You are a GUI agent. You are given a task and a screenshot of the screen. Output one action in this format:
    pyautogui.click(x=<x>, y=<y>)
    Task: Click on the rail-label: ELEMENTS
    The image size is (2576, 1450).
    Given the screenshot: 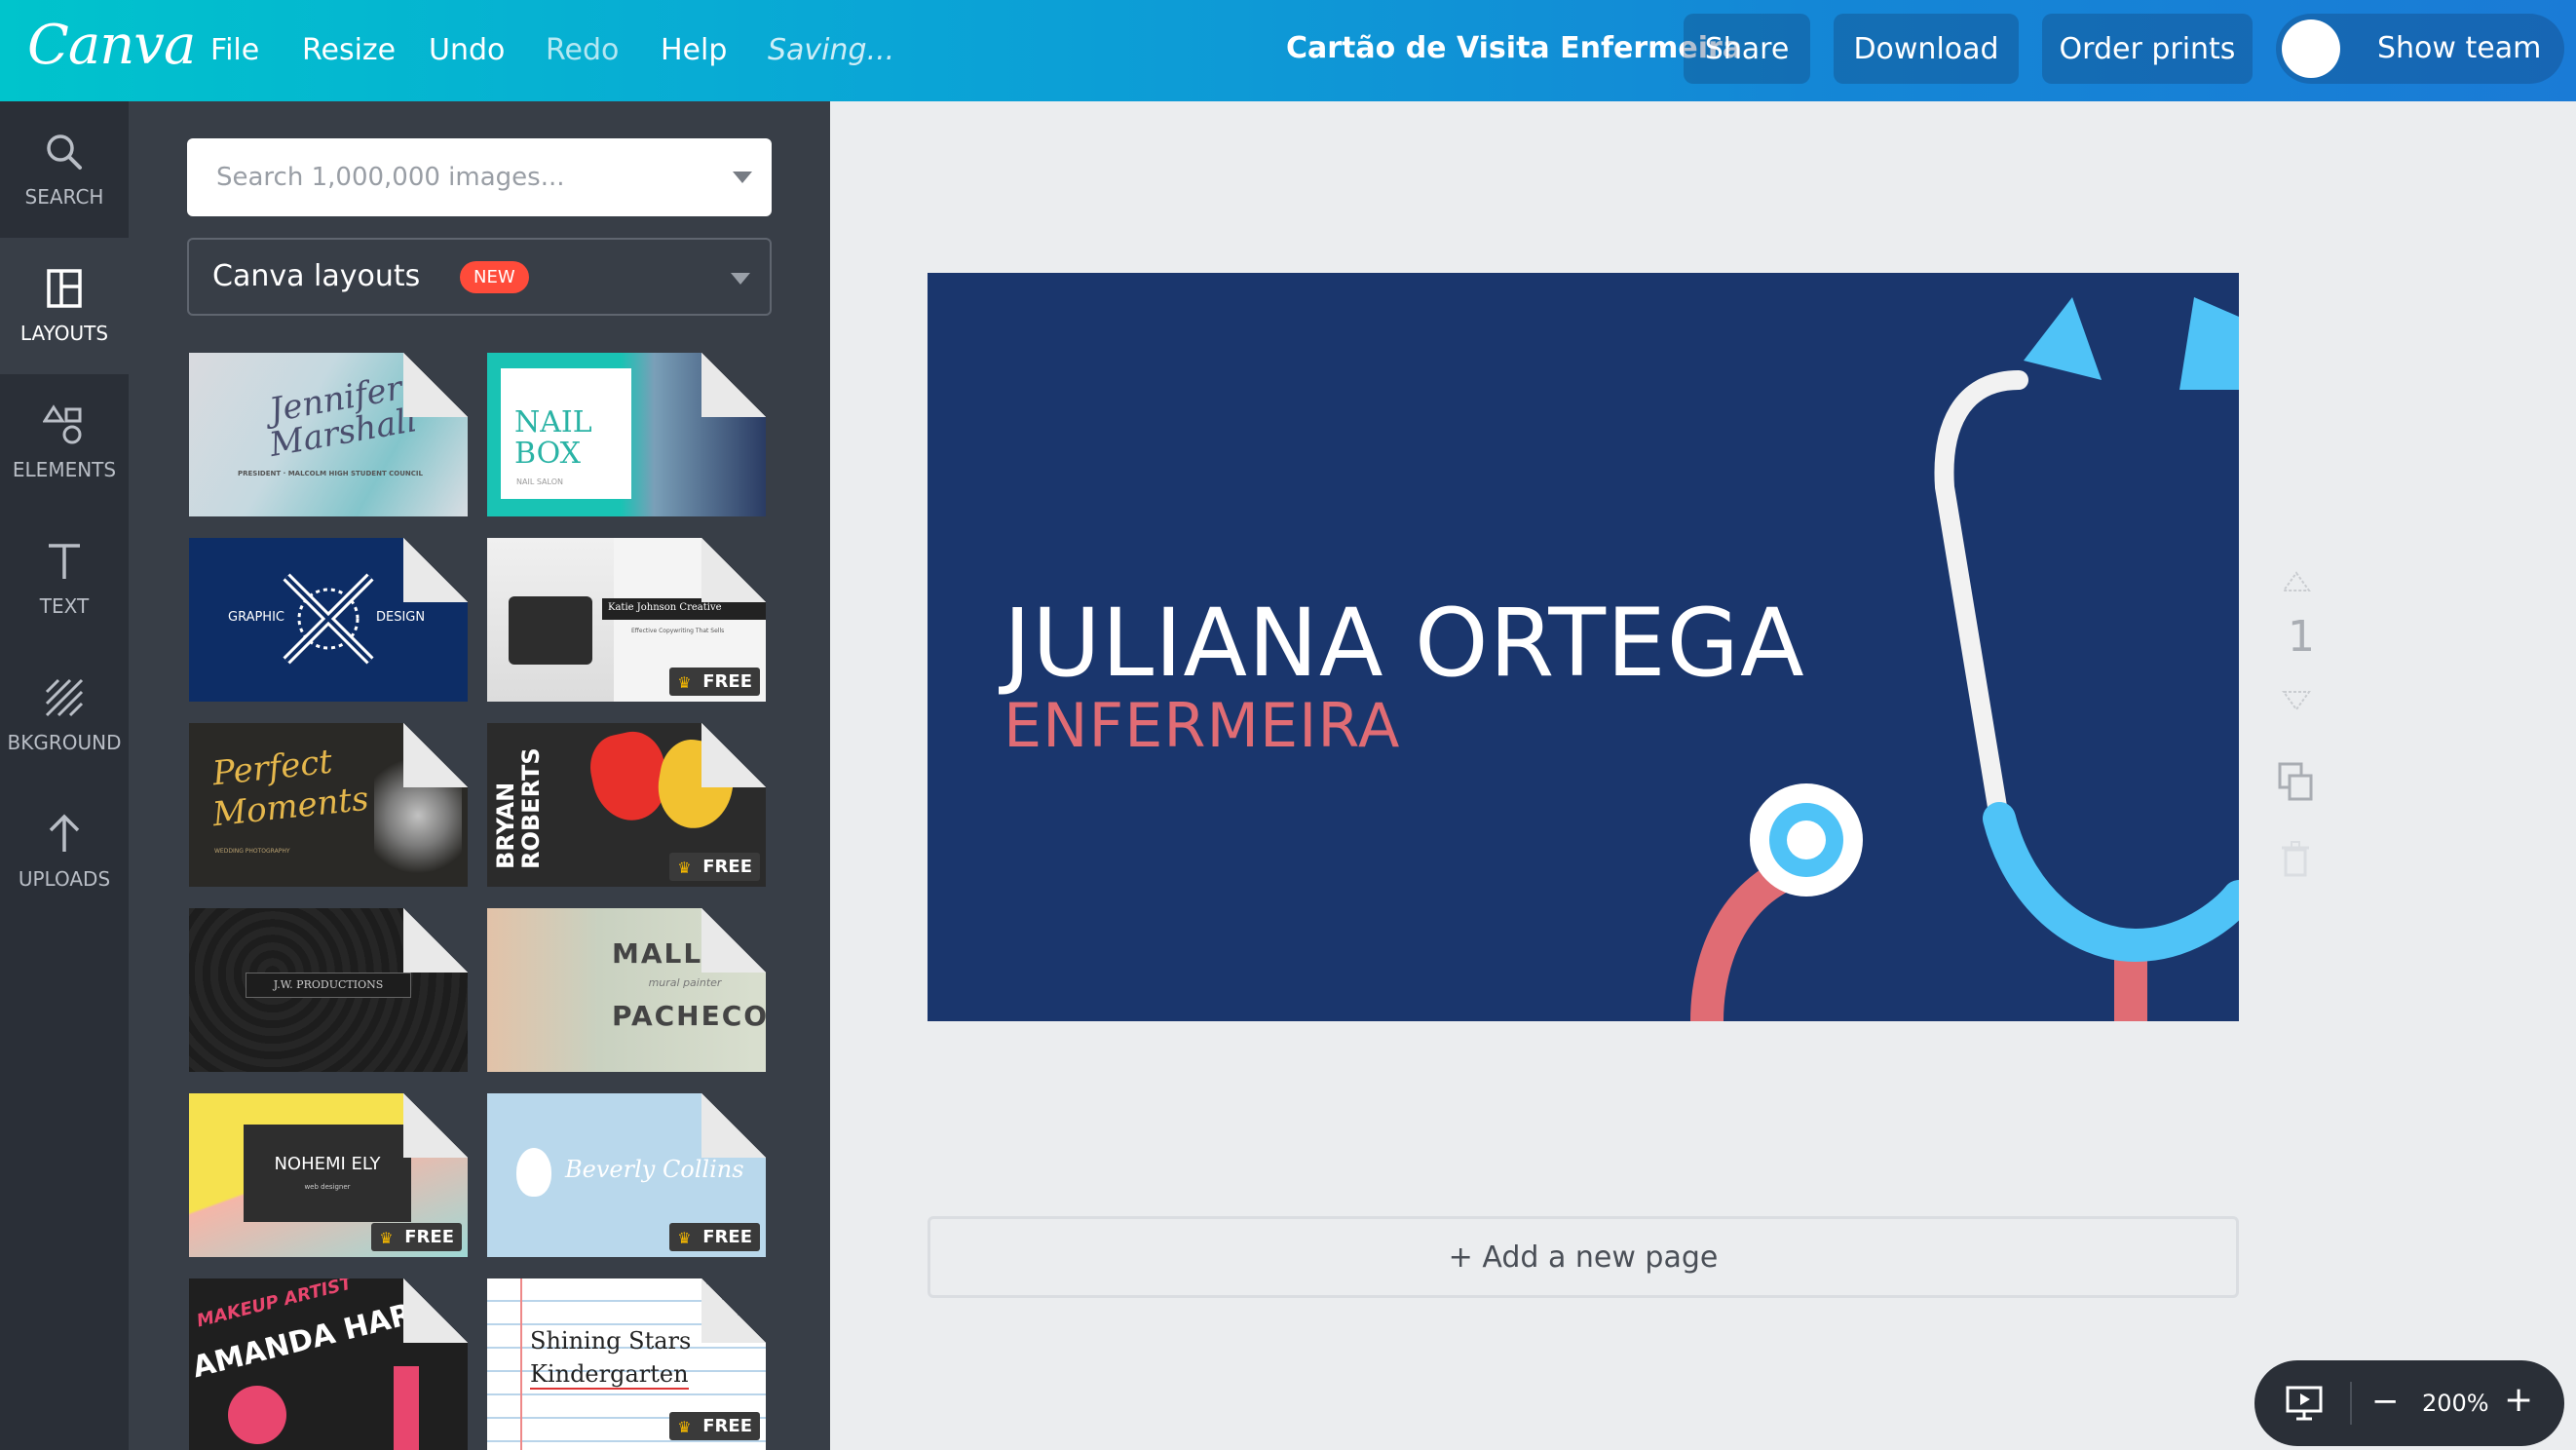 What is the action you would take?
    pyautogui.click(x=64, y=469)
    